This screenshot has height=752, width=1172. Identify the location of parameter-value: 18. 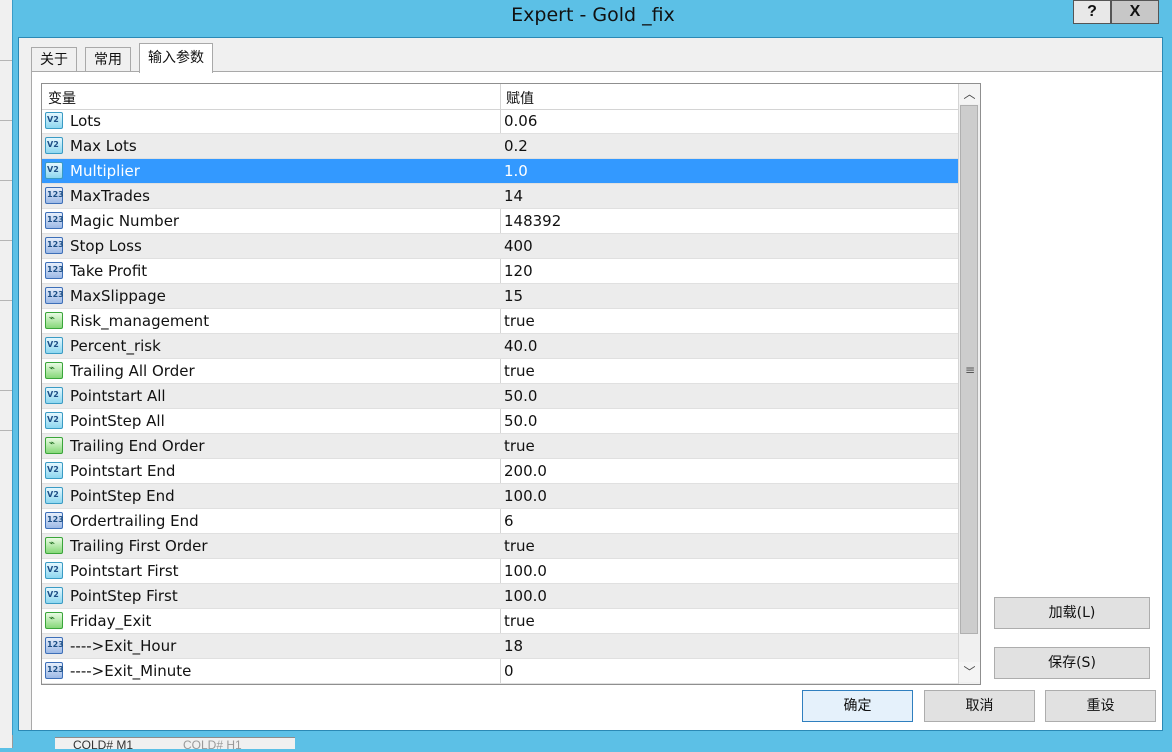
(513, 646).